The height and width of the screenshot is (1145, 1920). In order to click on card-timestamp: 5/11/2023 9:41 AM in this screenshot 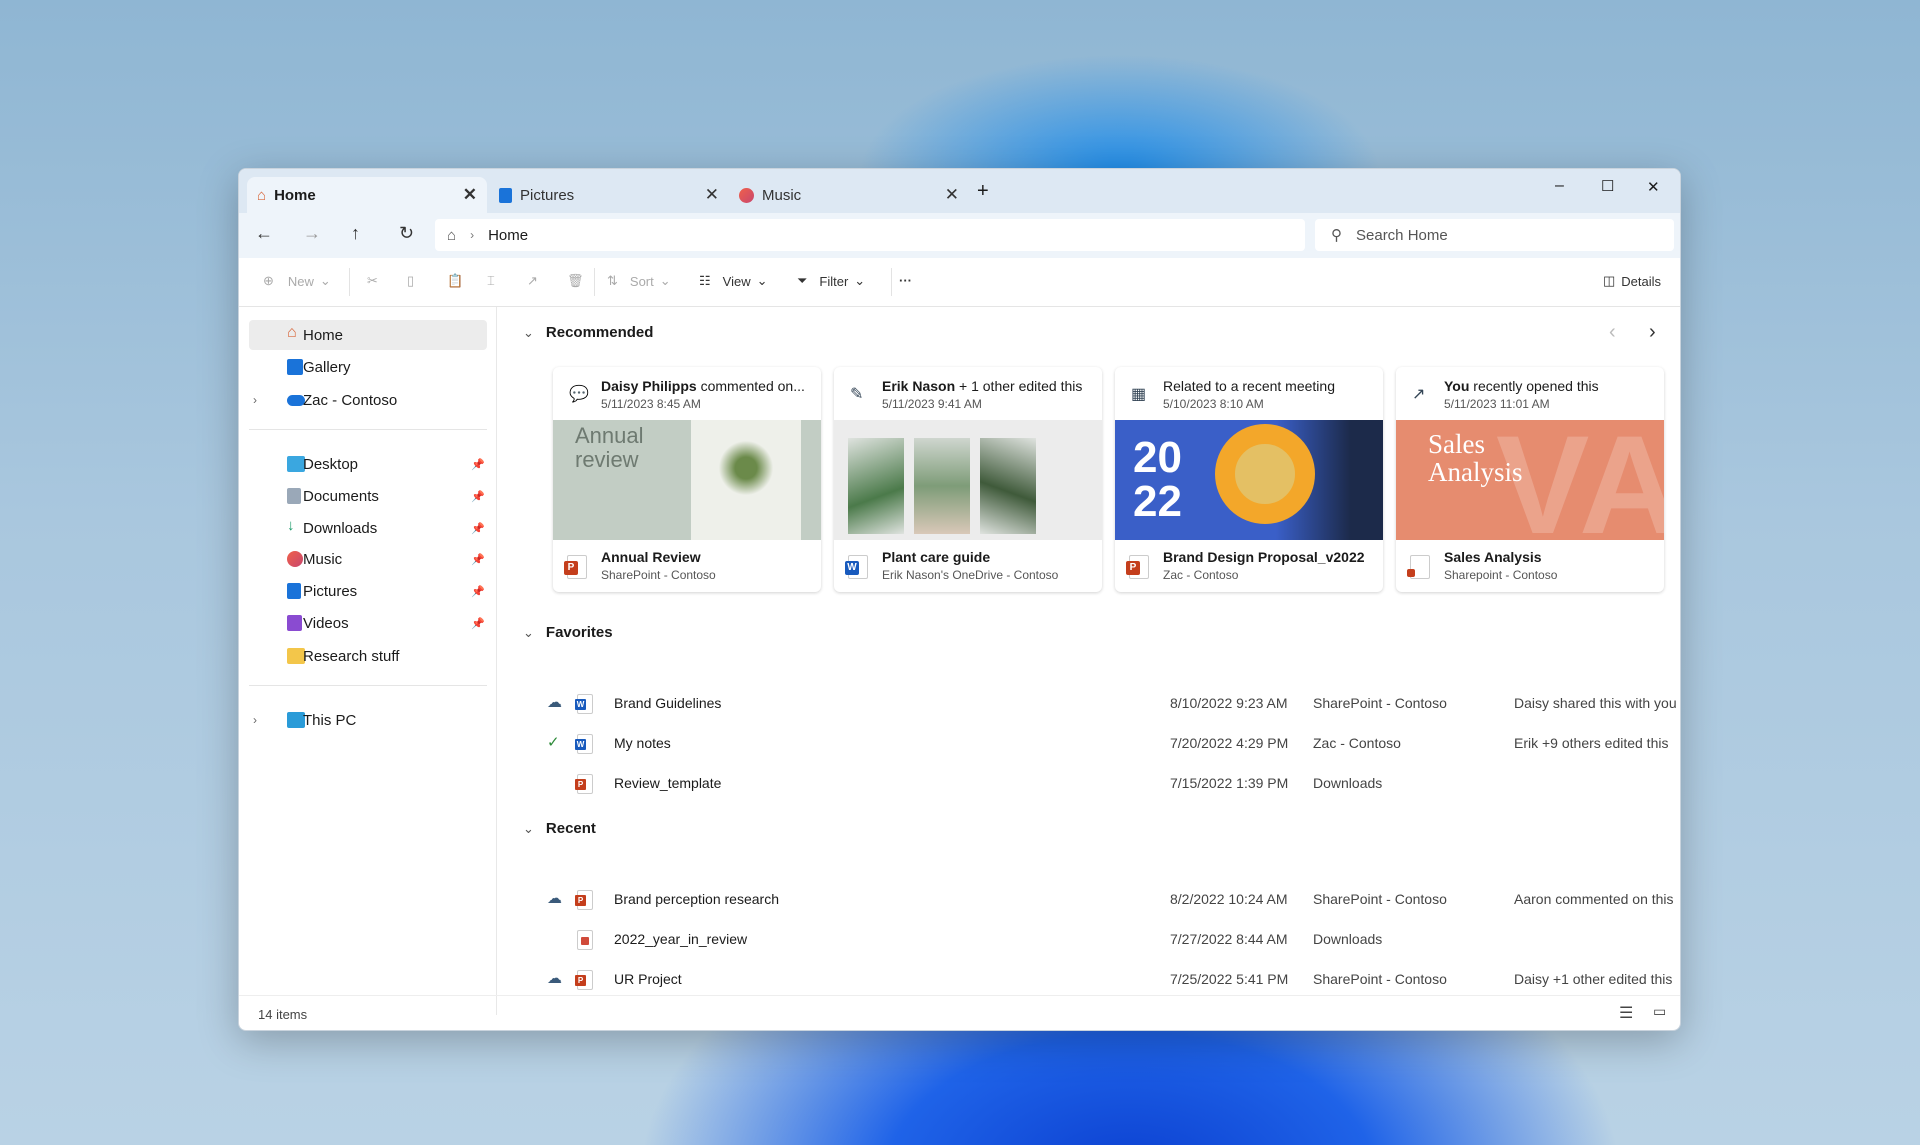, I will do `click(932, 404)`.